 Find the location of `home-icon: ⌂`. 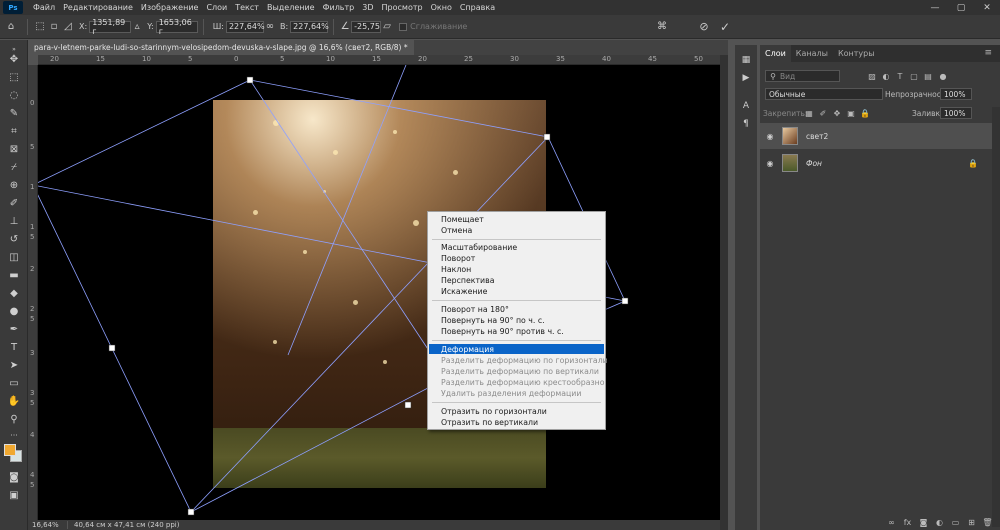

home-icon: ⌂ is located at coordinates (11, 26).